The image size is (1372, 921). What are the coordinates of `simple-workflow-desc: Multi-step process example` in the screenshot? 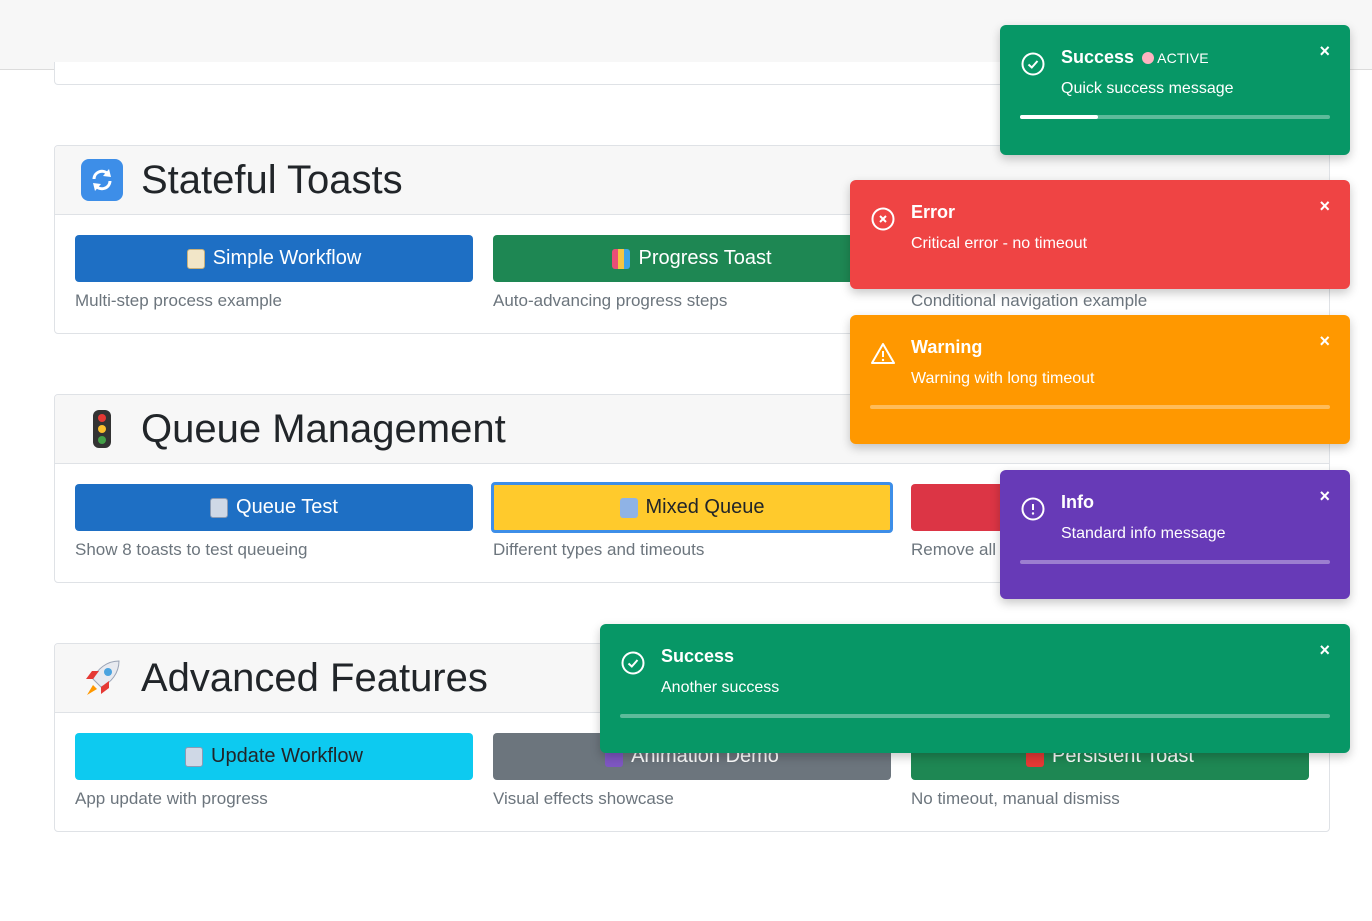 It's located at (178, 300).